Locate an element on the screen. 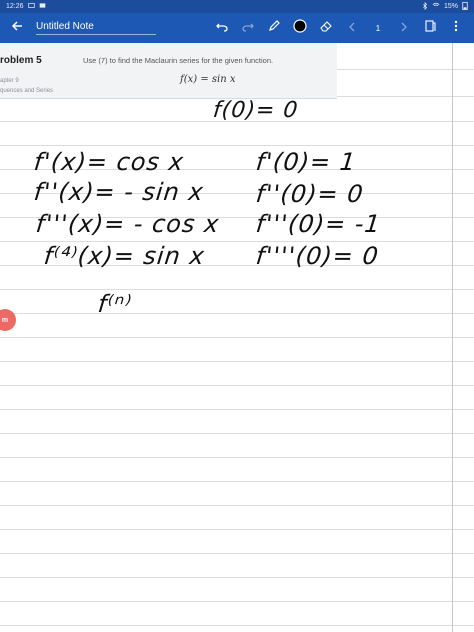 This screenshot has width=474, height=632. arrow-left-icon is located at coordinates (17, 28).